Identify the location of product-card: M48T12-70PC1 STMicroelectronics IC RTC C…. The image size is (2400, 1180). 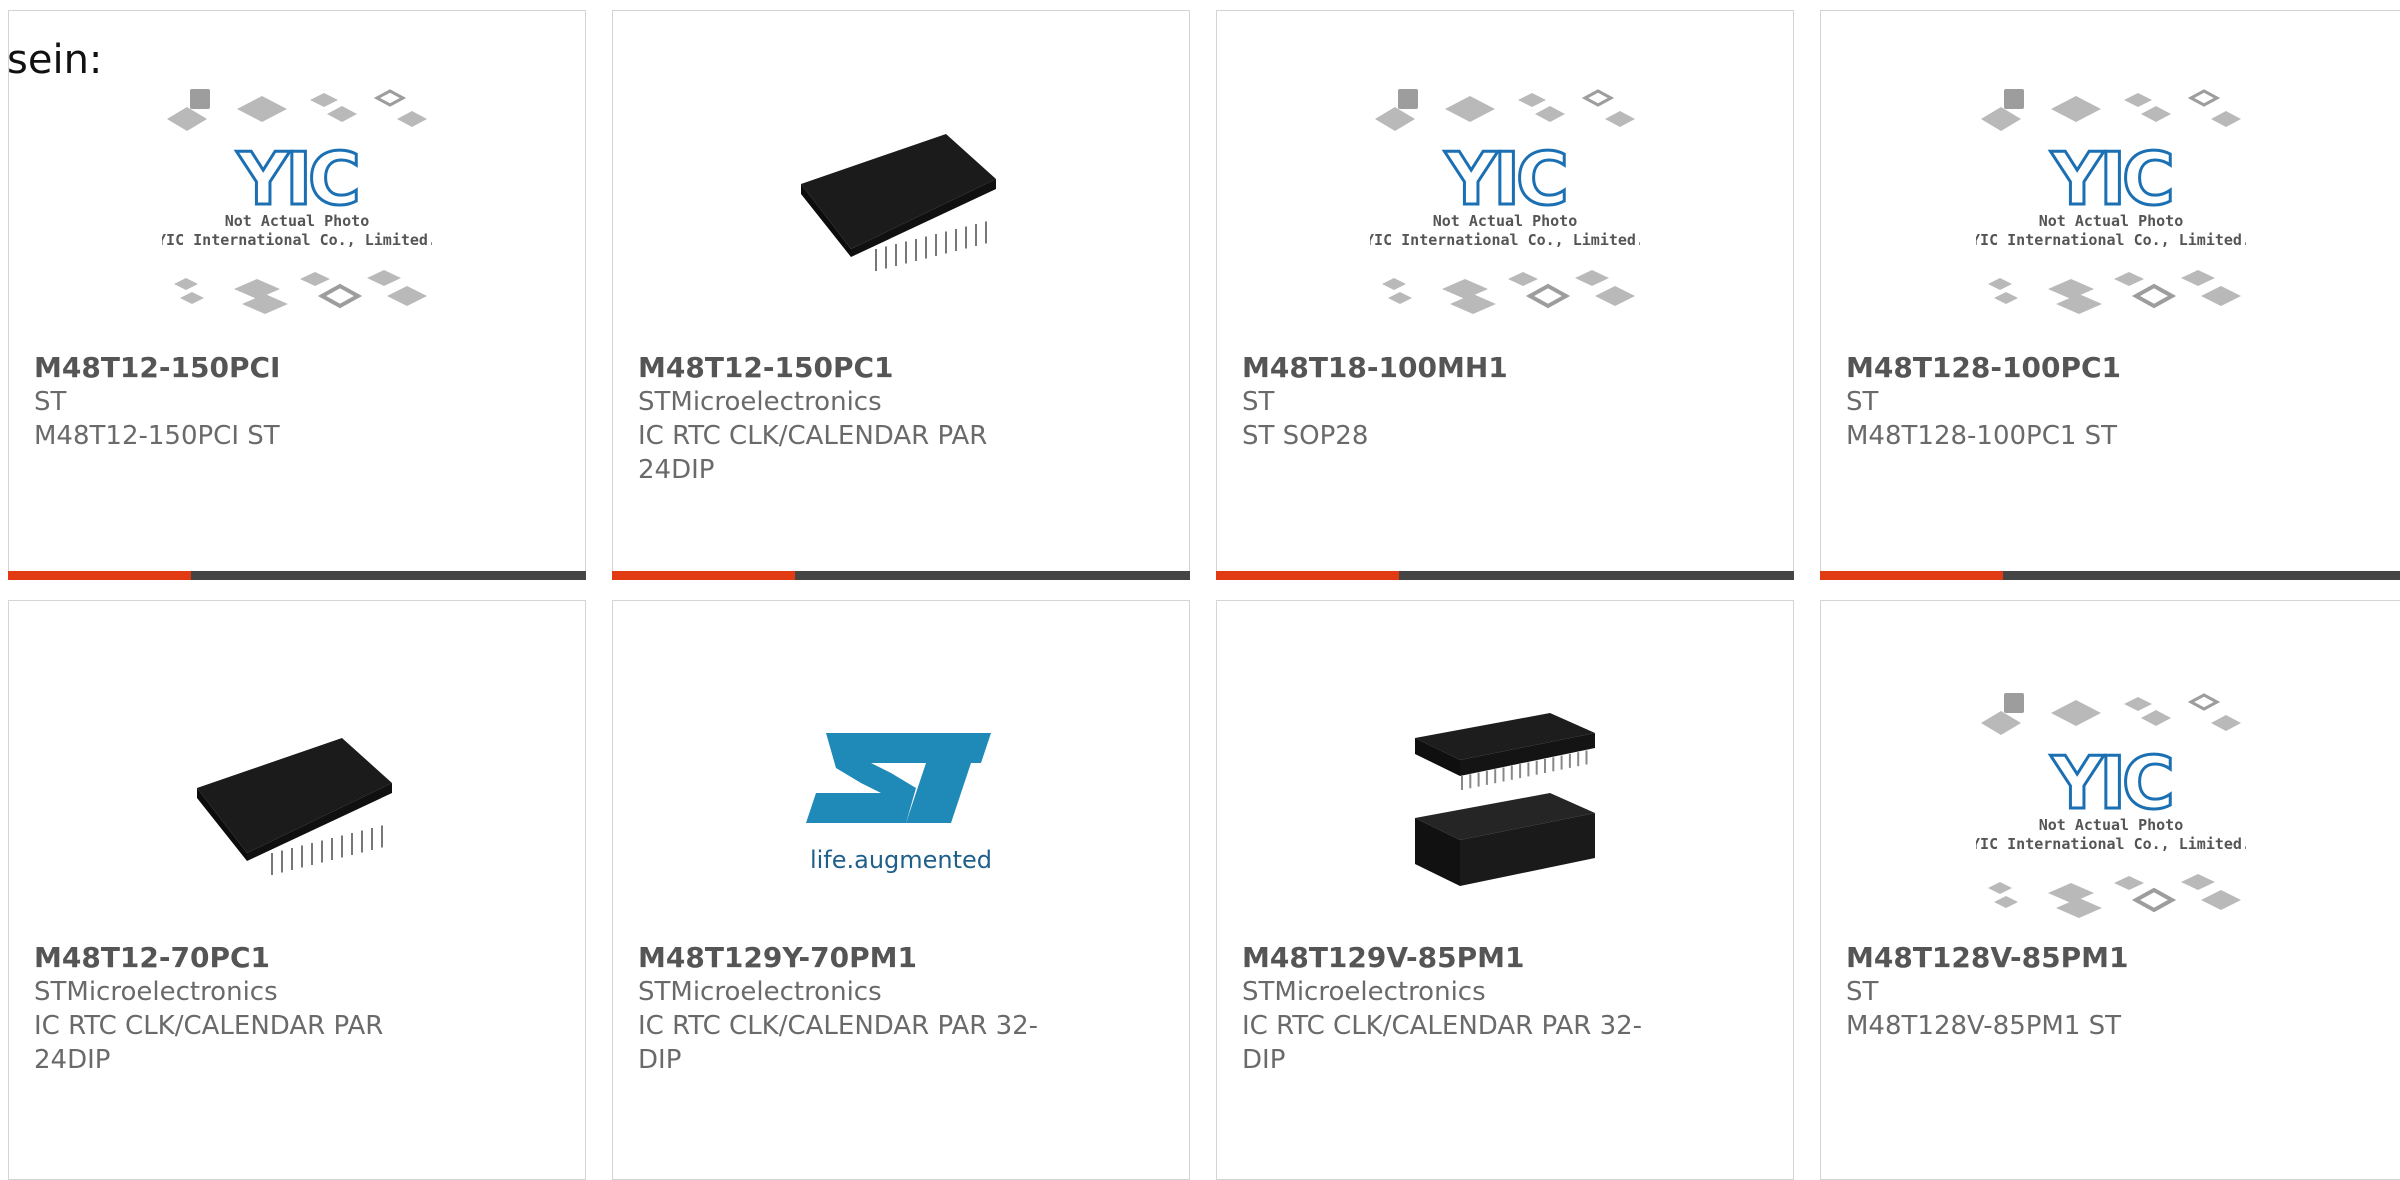
(297, 890).